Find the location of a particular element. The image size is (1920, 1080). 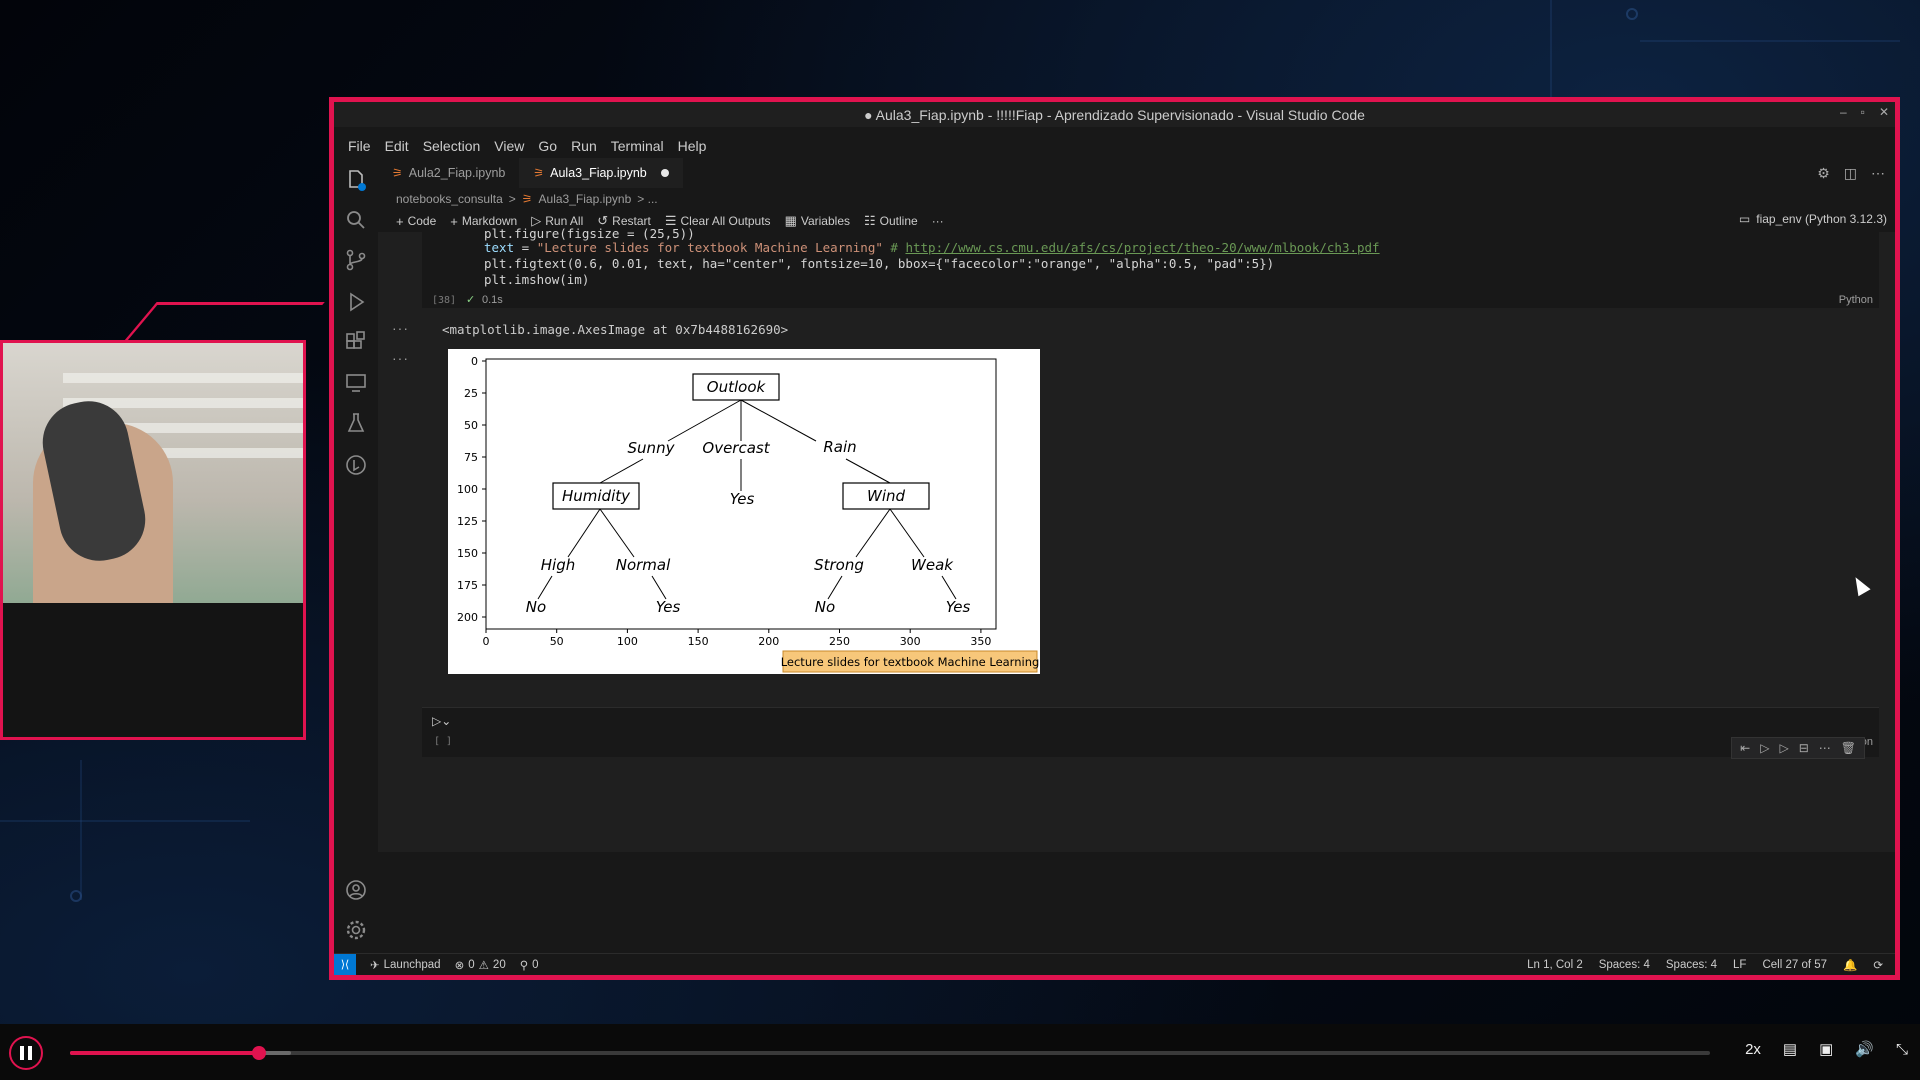

plus-icon: + is located at coordinates (400, 221).